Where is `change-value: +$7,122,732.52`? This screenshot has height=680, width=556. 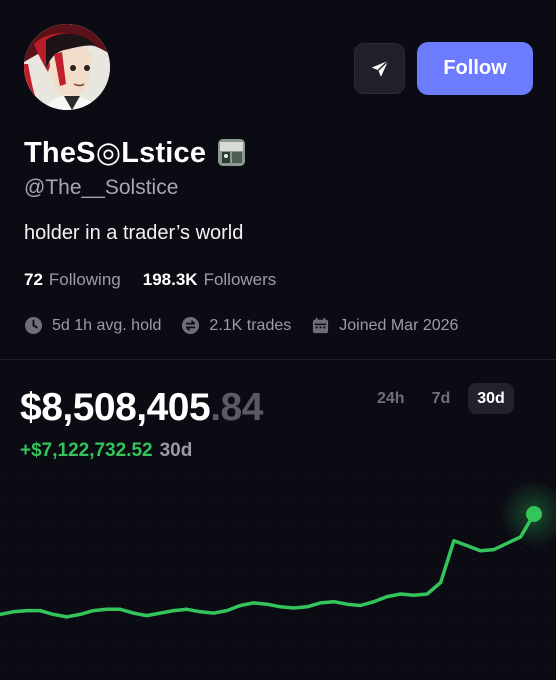 change-value: +$7,122,732.52 is located at coordinates (86, 450).